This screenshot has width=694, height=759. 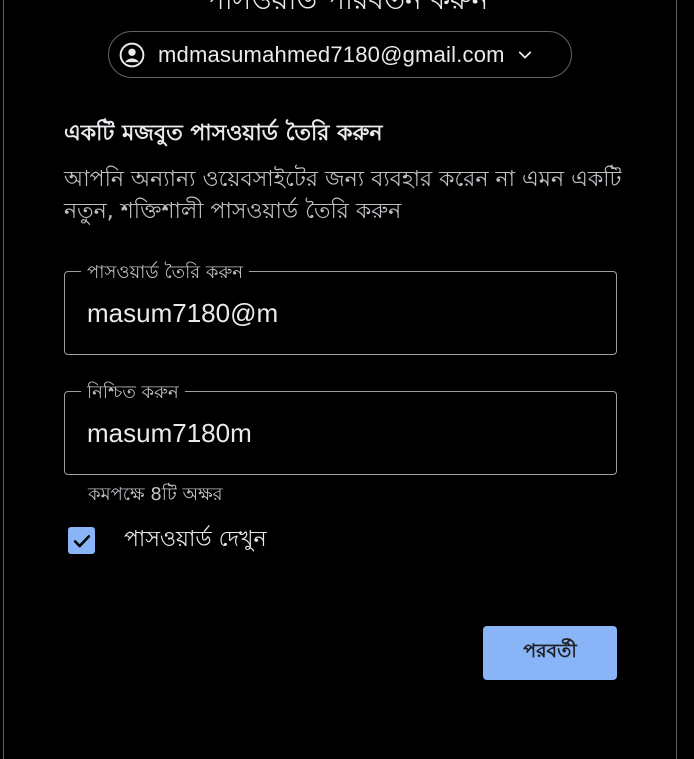 I want to click on create-password-label: পাসওয়ার্ড তৈরি করুন, so click(x=165, y=273).